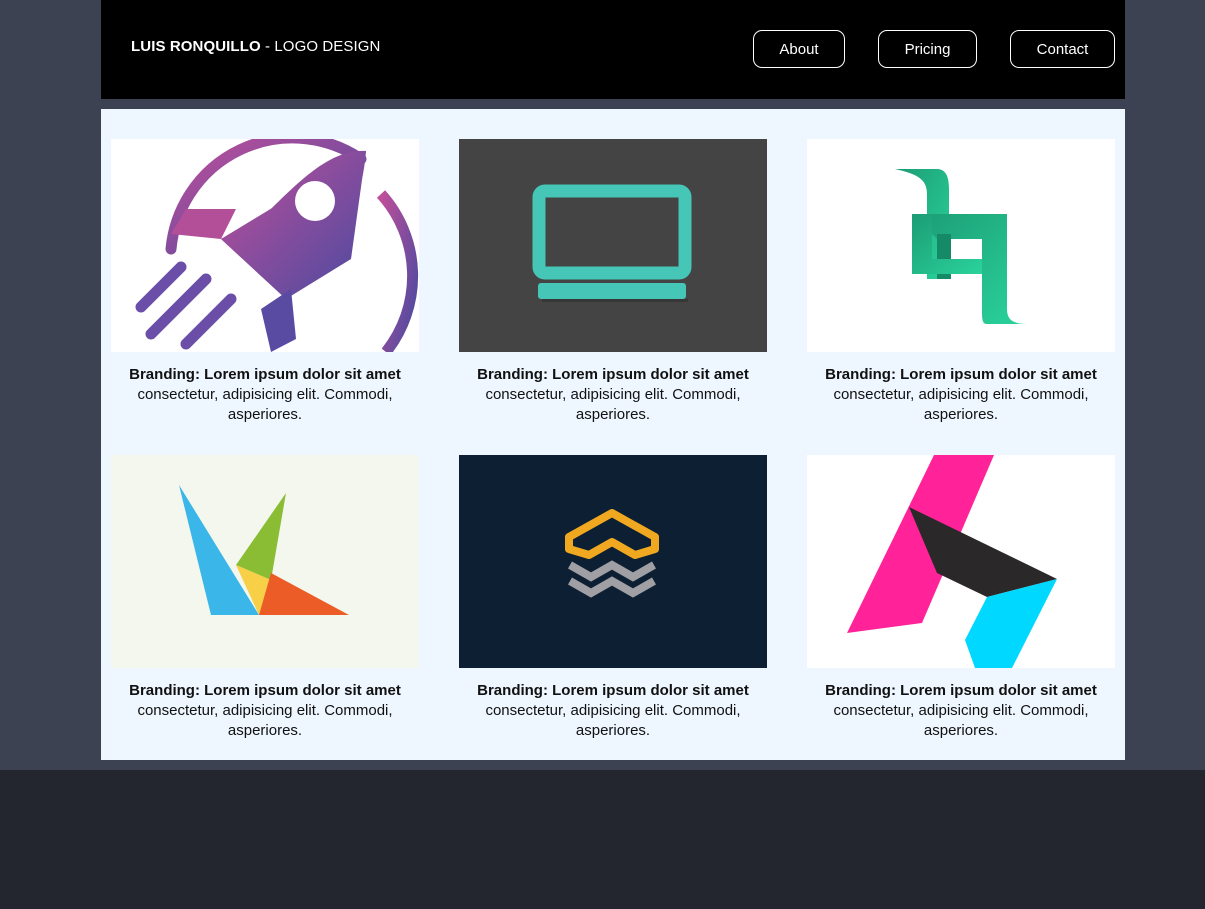 The width and height of the screenshot is (1205, 909). Describe the element at coordinates (320, 46) in the screenshot. I see `brand-suffix: - LOGO DESIGN` at that location.